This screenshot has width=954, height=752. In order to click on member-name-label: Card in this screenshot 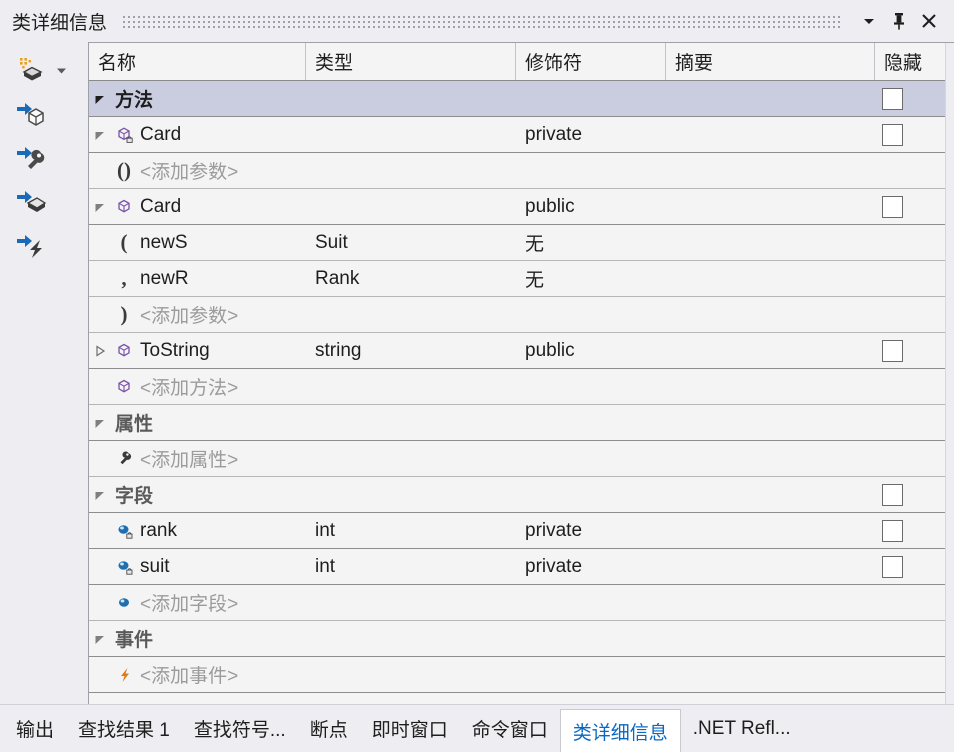, I will do `click(159, 135)`.